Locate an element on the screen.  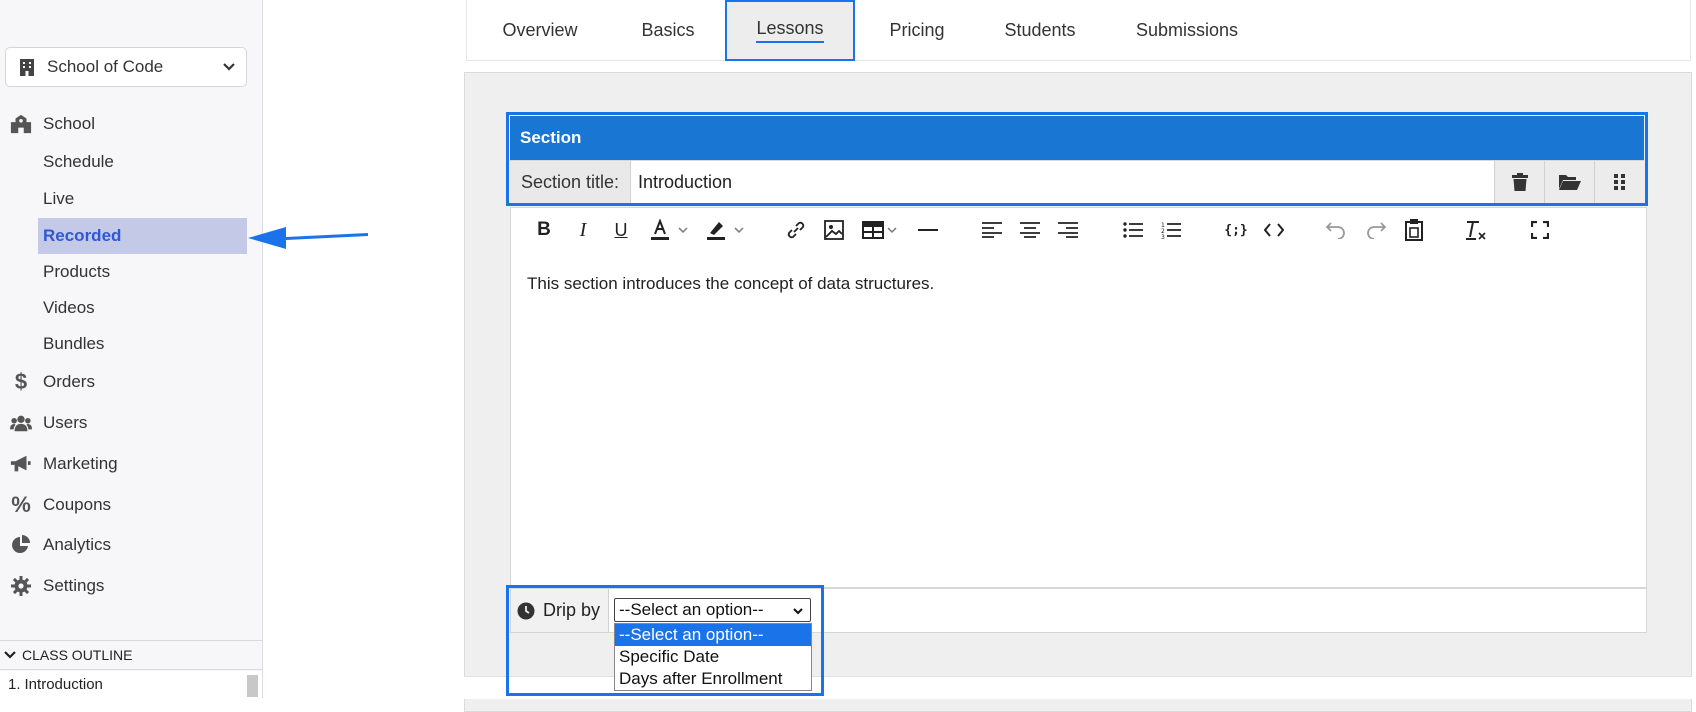
dollar-icon: $ is located at coordinates (21, 381).